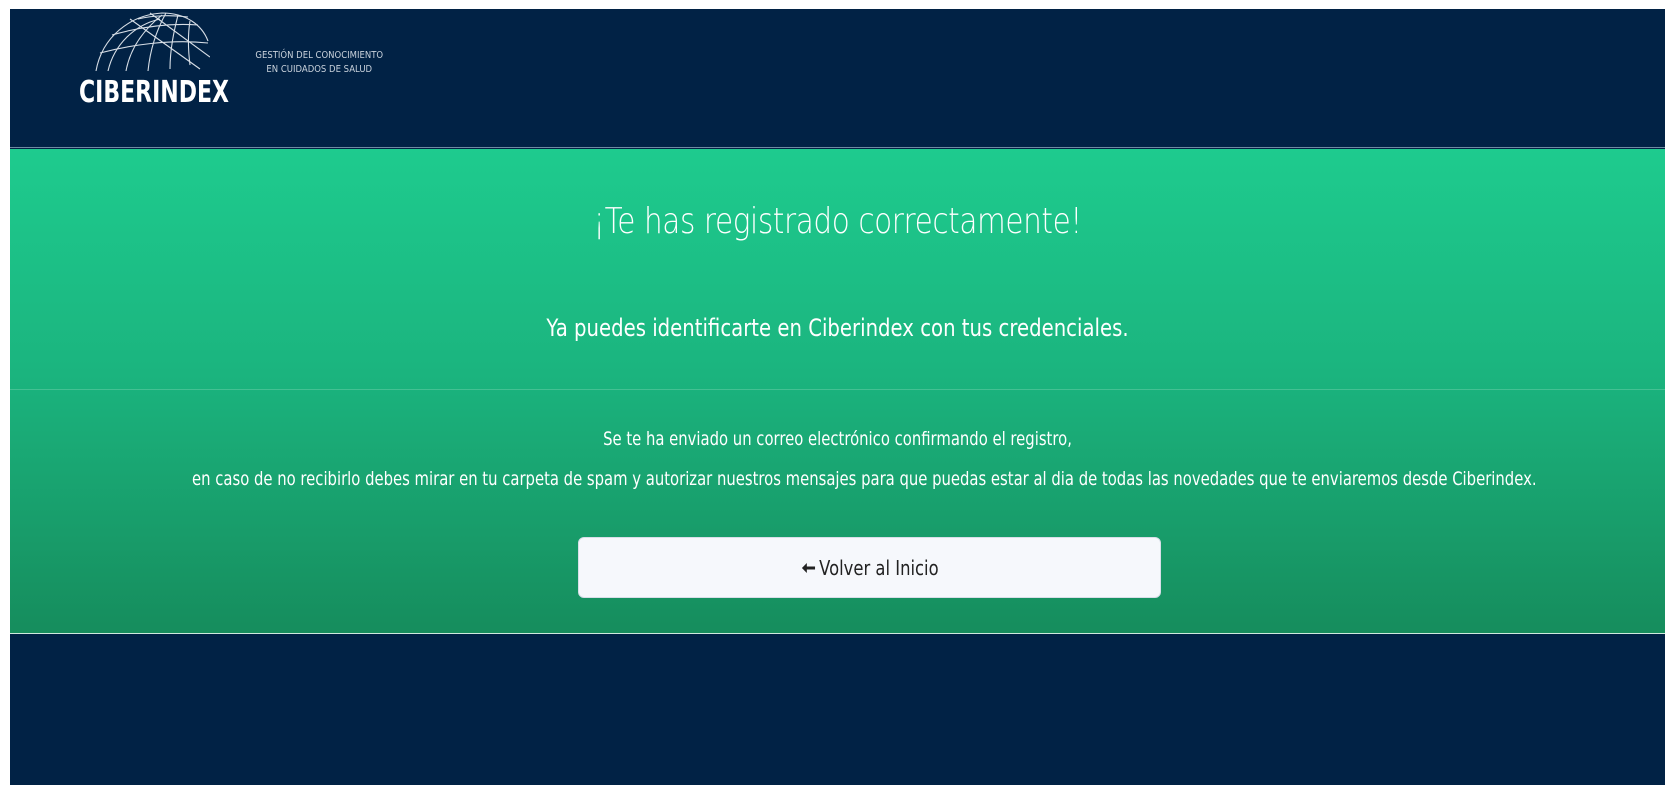  What do you see at coordinates (878, 567) in the screenshot?
I see `back-button-label: Volver al Inicio` at bounding box center [878, 567].